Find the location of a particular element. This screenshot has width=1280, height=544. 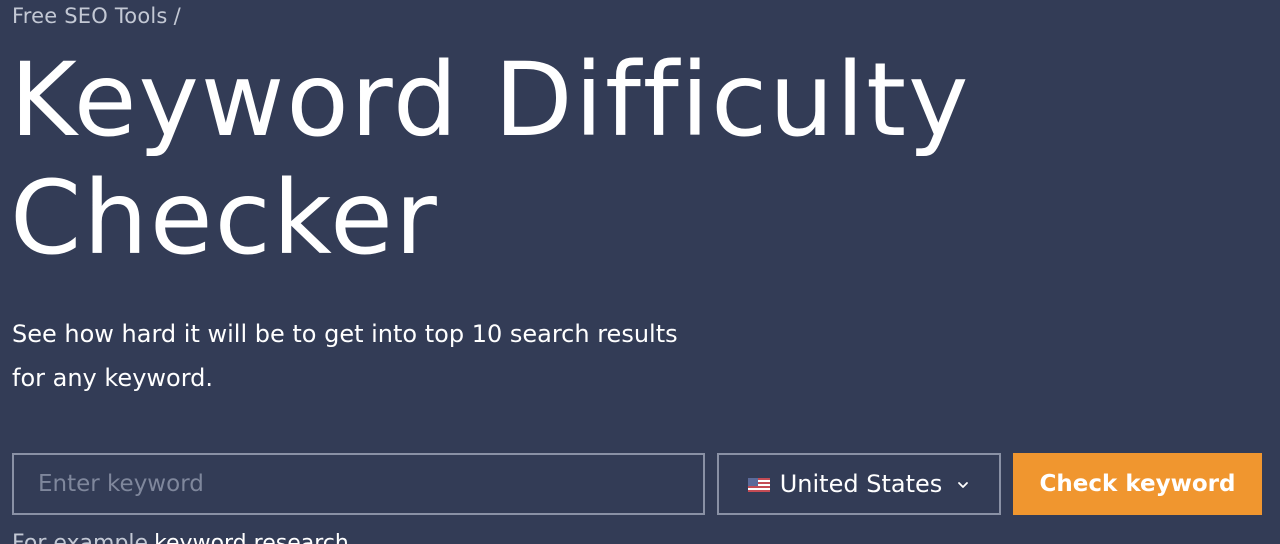

example-prefix: For example is located at coordinates (80, 537).